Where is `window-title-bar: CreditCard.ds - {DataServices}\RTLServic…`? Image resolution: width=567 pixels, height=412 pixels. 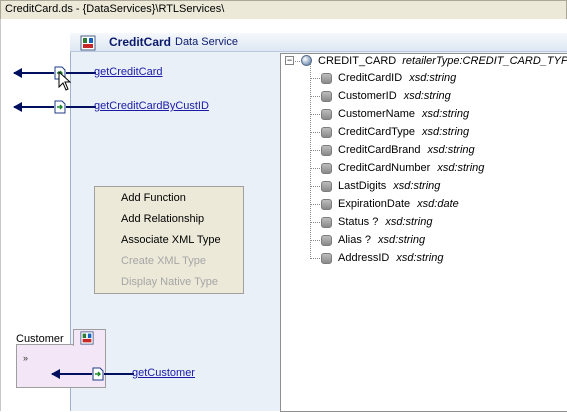
window-title-bar: CreditCard.ds - {DataServices}\RTLServic… is located at coordinates (283, 10).